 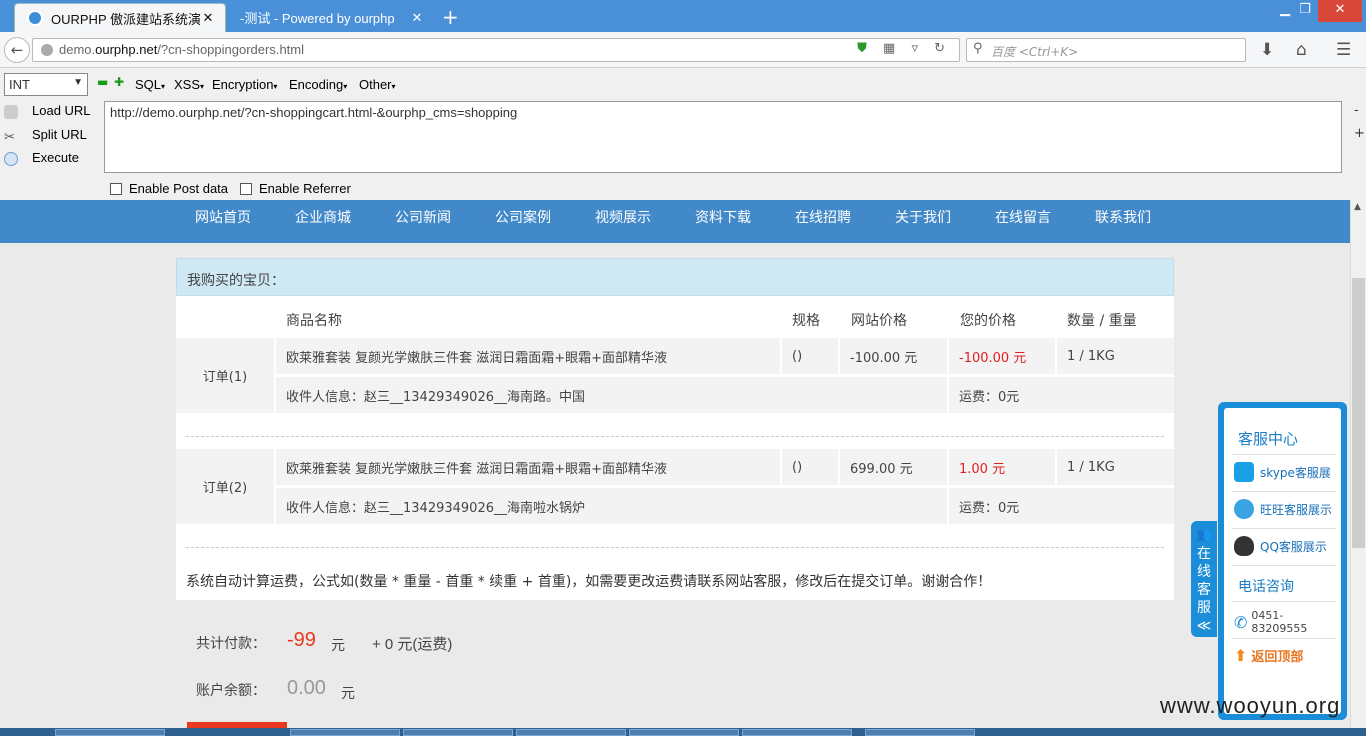 I want to click on scissors-icon: ✂, so click(x=9, y=136).